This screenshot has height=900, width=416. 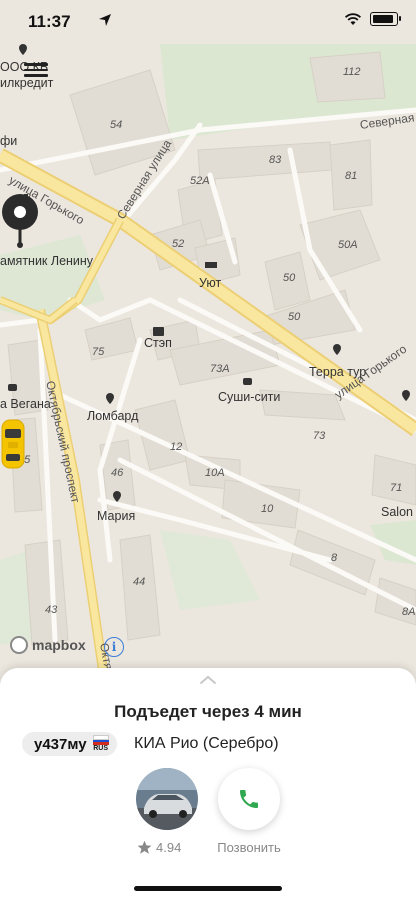 I want to click on pickup-pin-icon, so click(x=20, y=221).